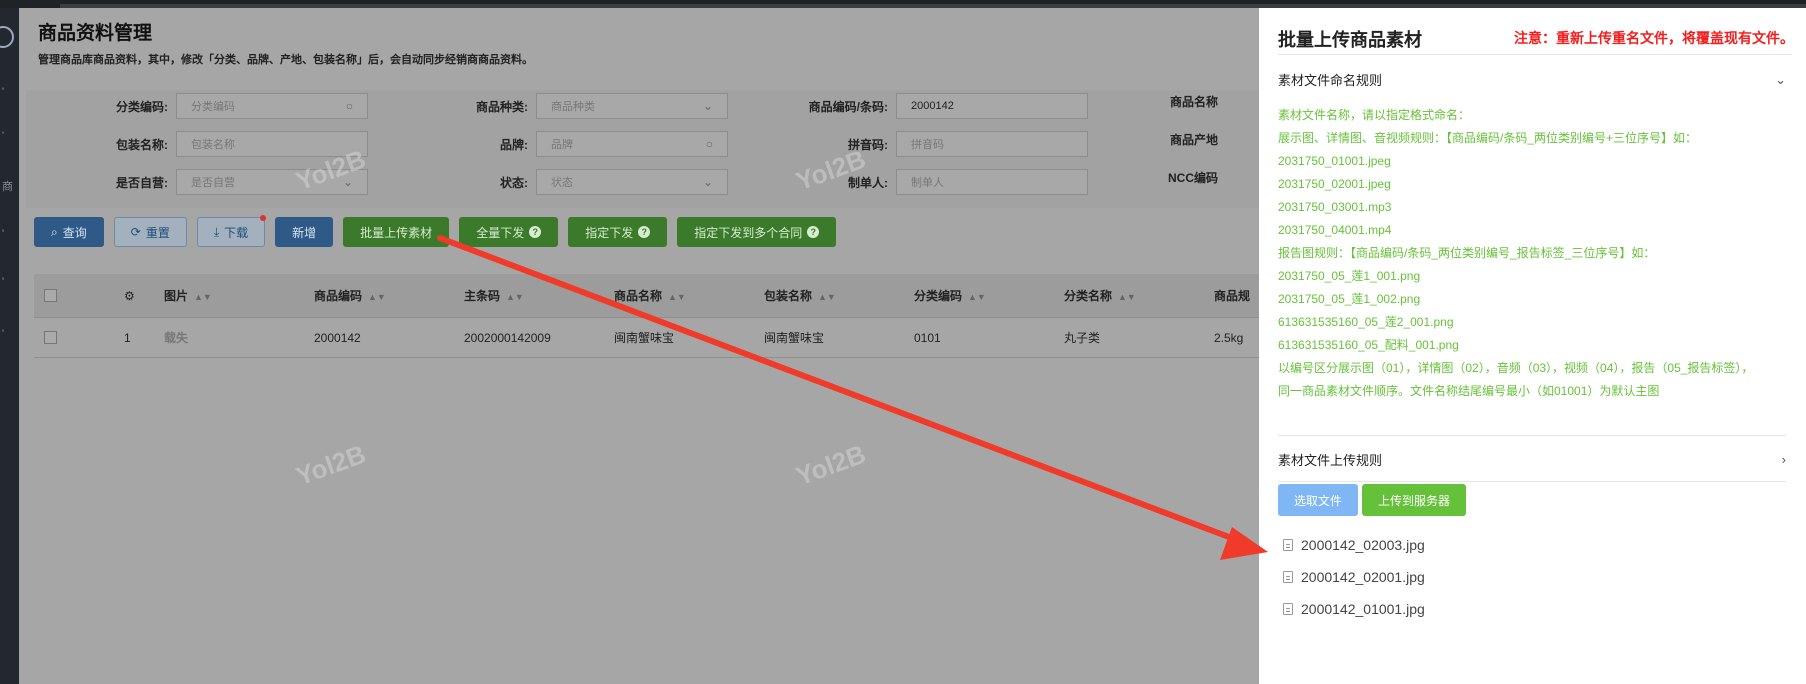 This screenshot has height=684, width=1806. I want to click on naming-rules-collapse-header: 素材文件命名规则 ⌄, so click(1532, 79).